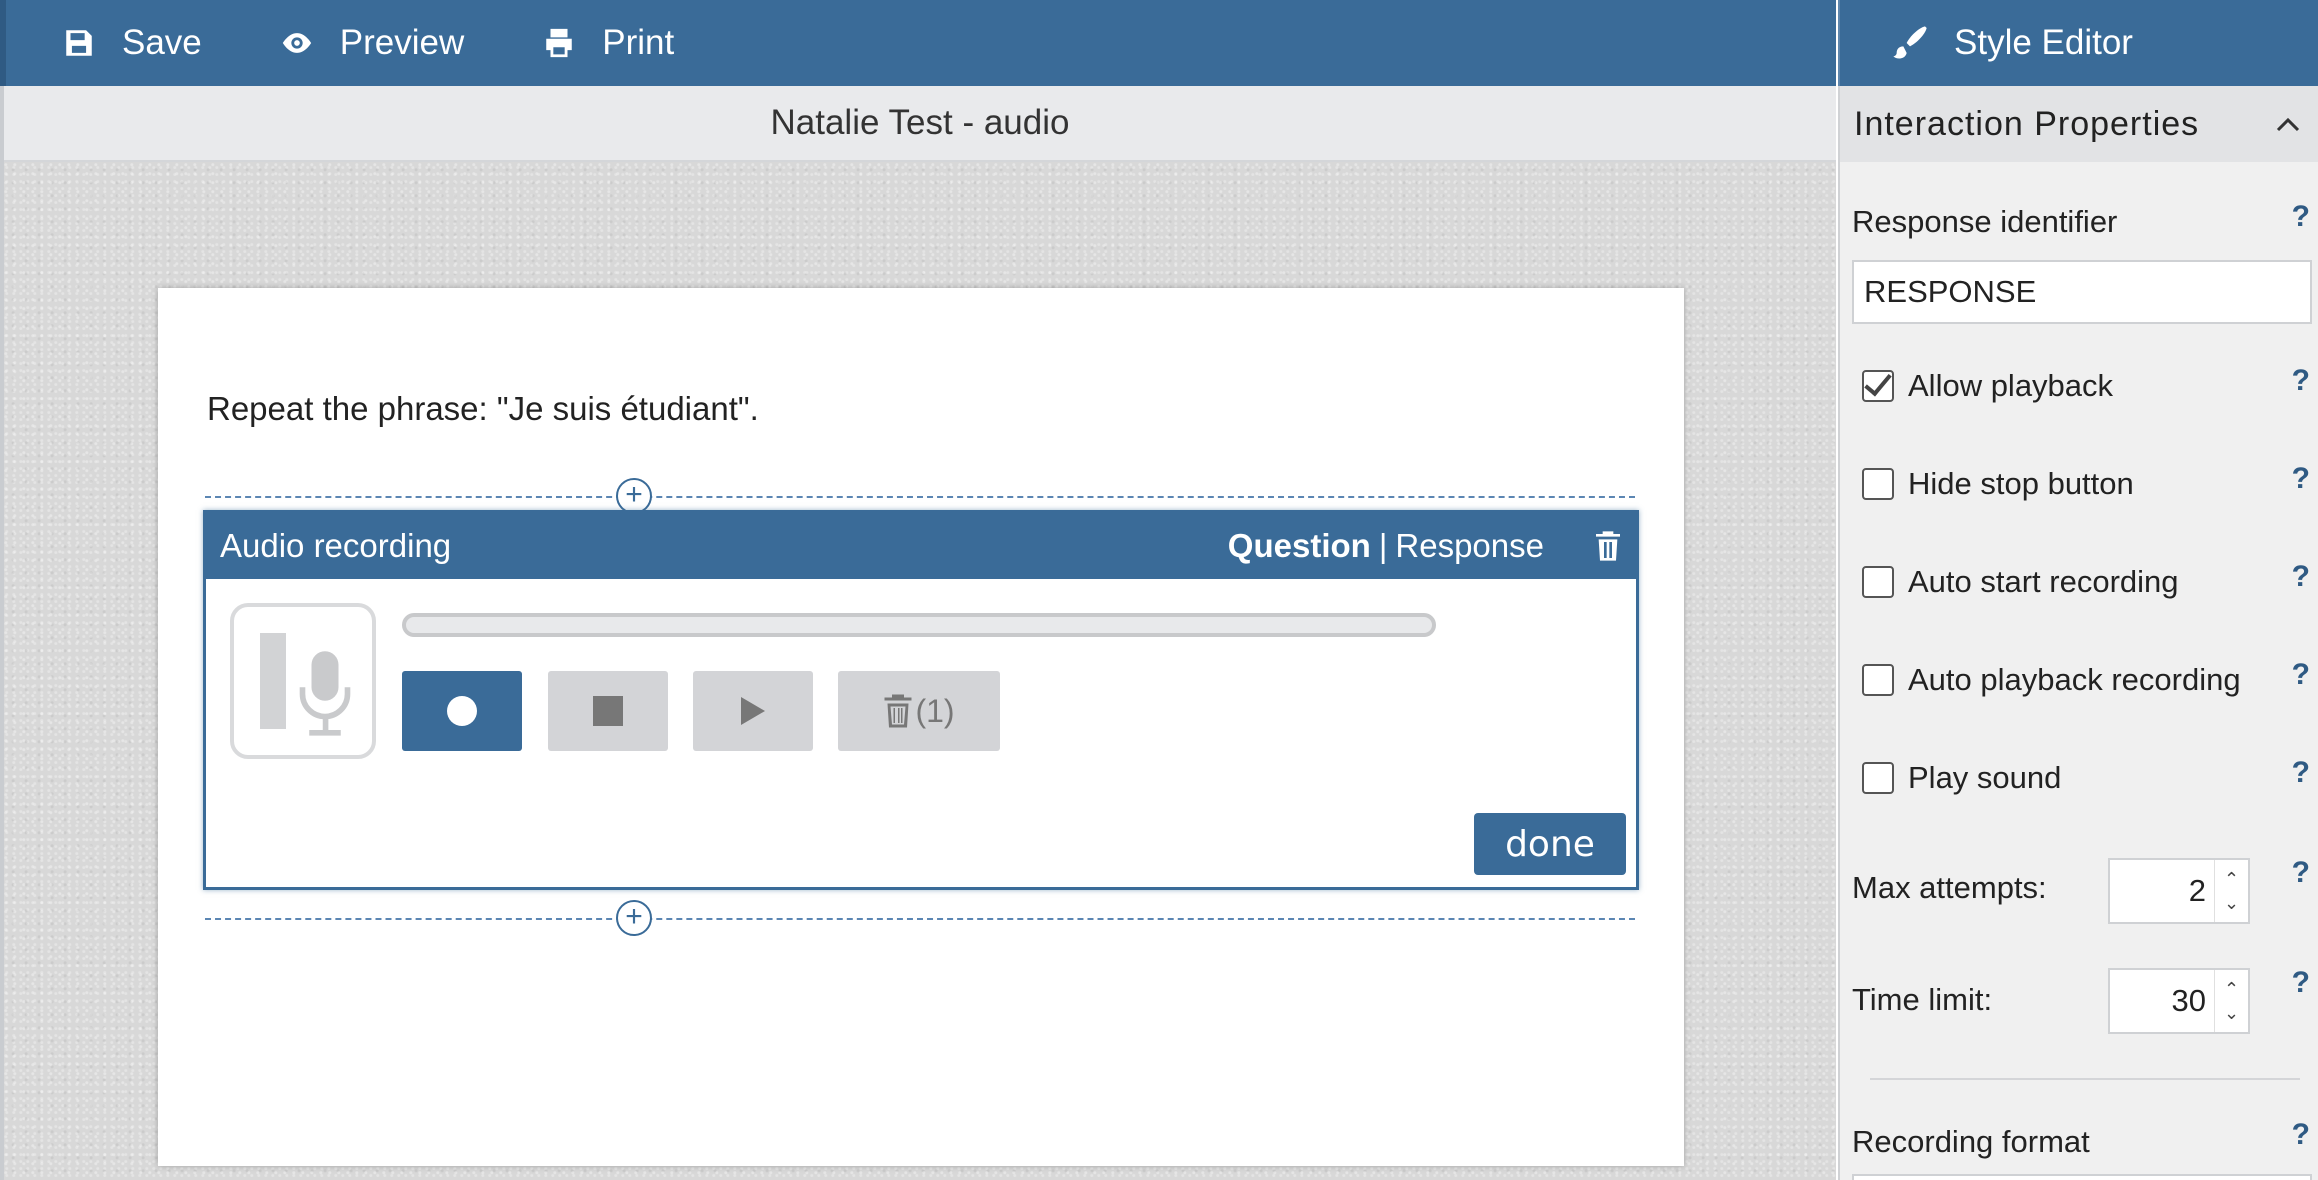 The width and height of the screenshot is (2318, 1180). Describe the element at coordinates (2011, 385) in the screenshot. I see `checkbox-label: Allow playback` at that location.